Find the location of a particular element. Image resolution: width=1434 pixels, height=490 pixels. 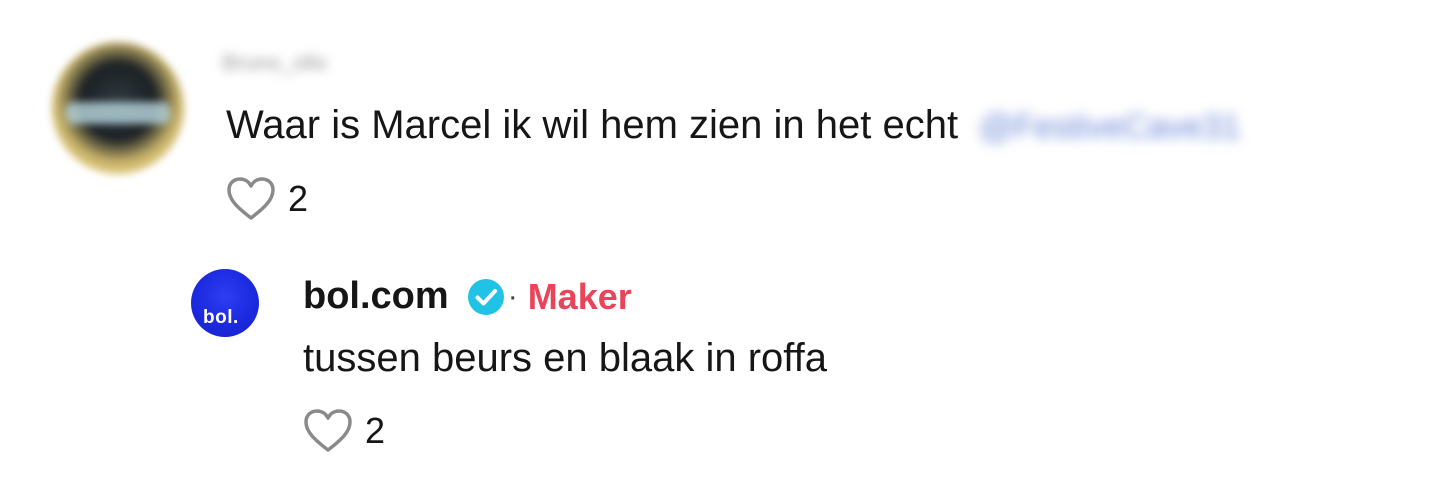

avatar-detail is located at coordinates (118, 113).